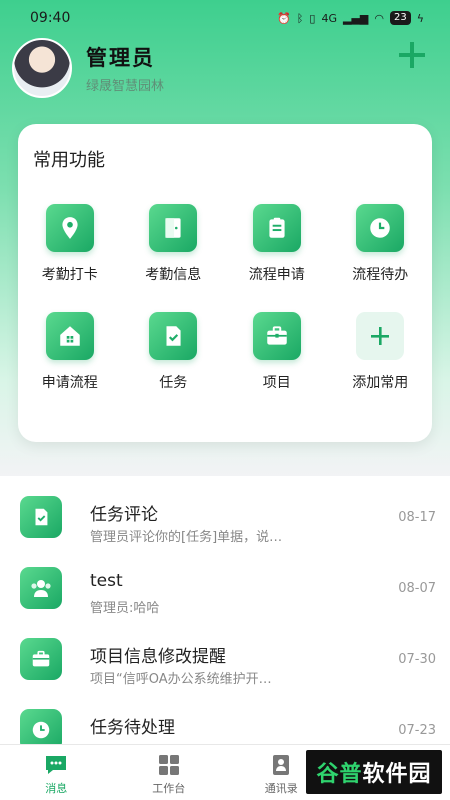 The height and width of the screenshot is (800, 450). I want to click on func-task: 任务, so click(174, 352).